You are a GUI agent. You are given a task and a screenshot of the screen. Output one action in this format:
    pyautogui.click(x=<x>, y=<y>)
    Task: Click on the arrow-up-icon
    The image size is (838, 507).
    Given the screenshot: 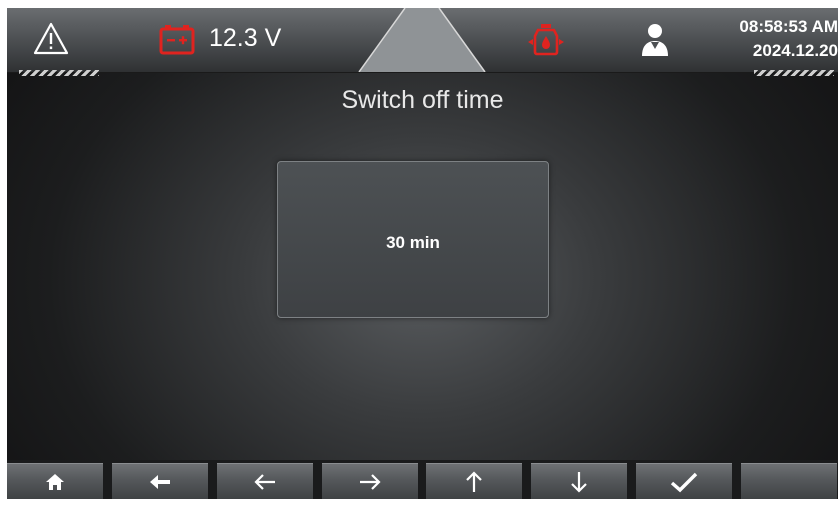 What is the action you would take?
    pyautogui.click(x=474, y=481)
    